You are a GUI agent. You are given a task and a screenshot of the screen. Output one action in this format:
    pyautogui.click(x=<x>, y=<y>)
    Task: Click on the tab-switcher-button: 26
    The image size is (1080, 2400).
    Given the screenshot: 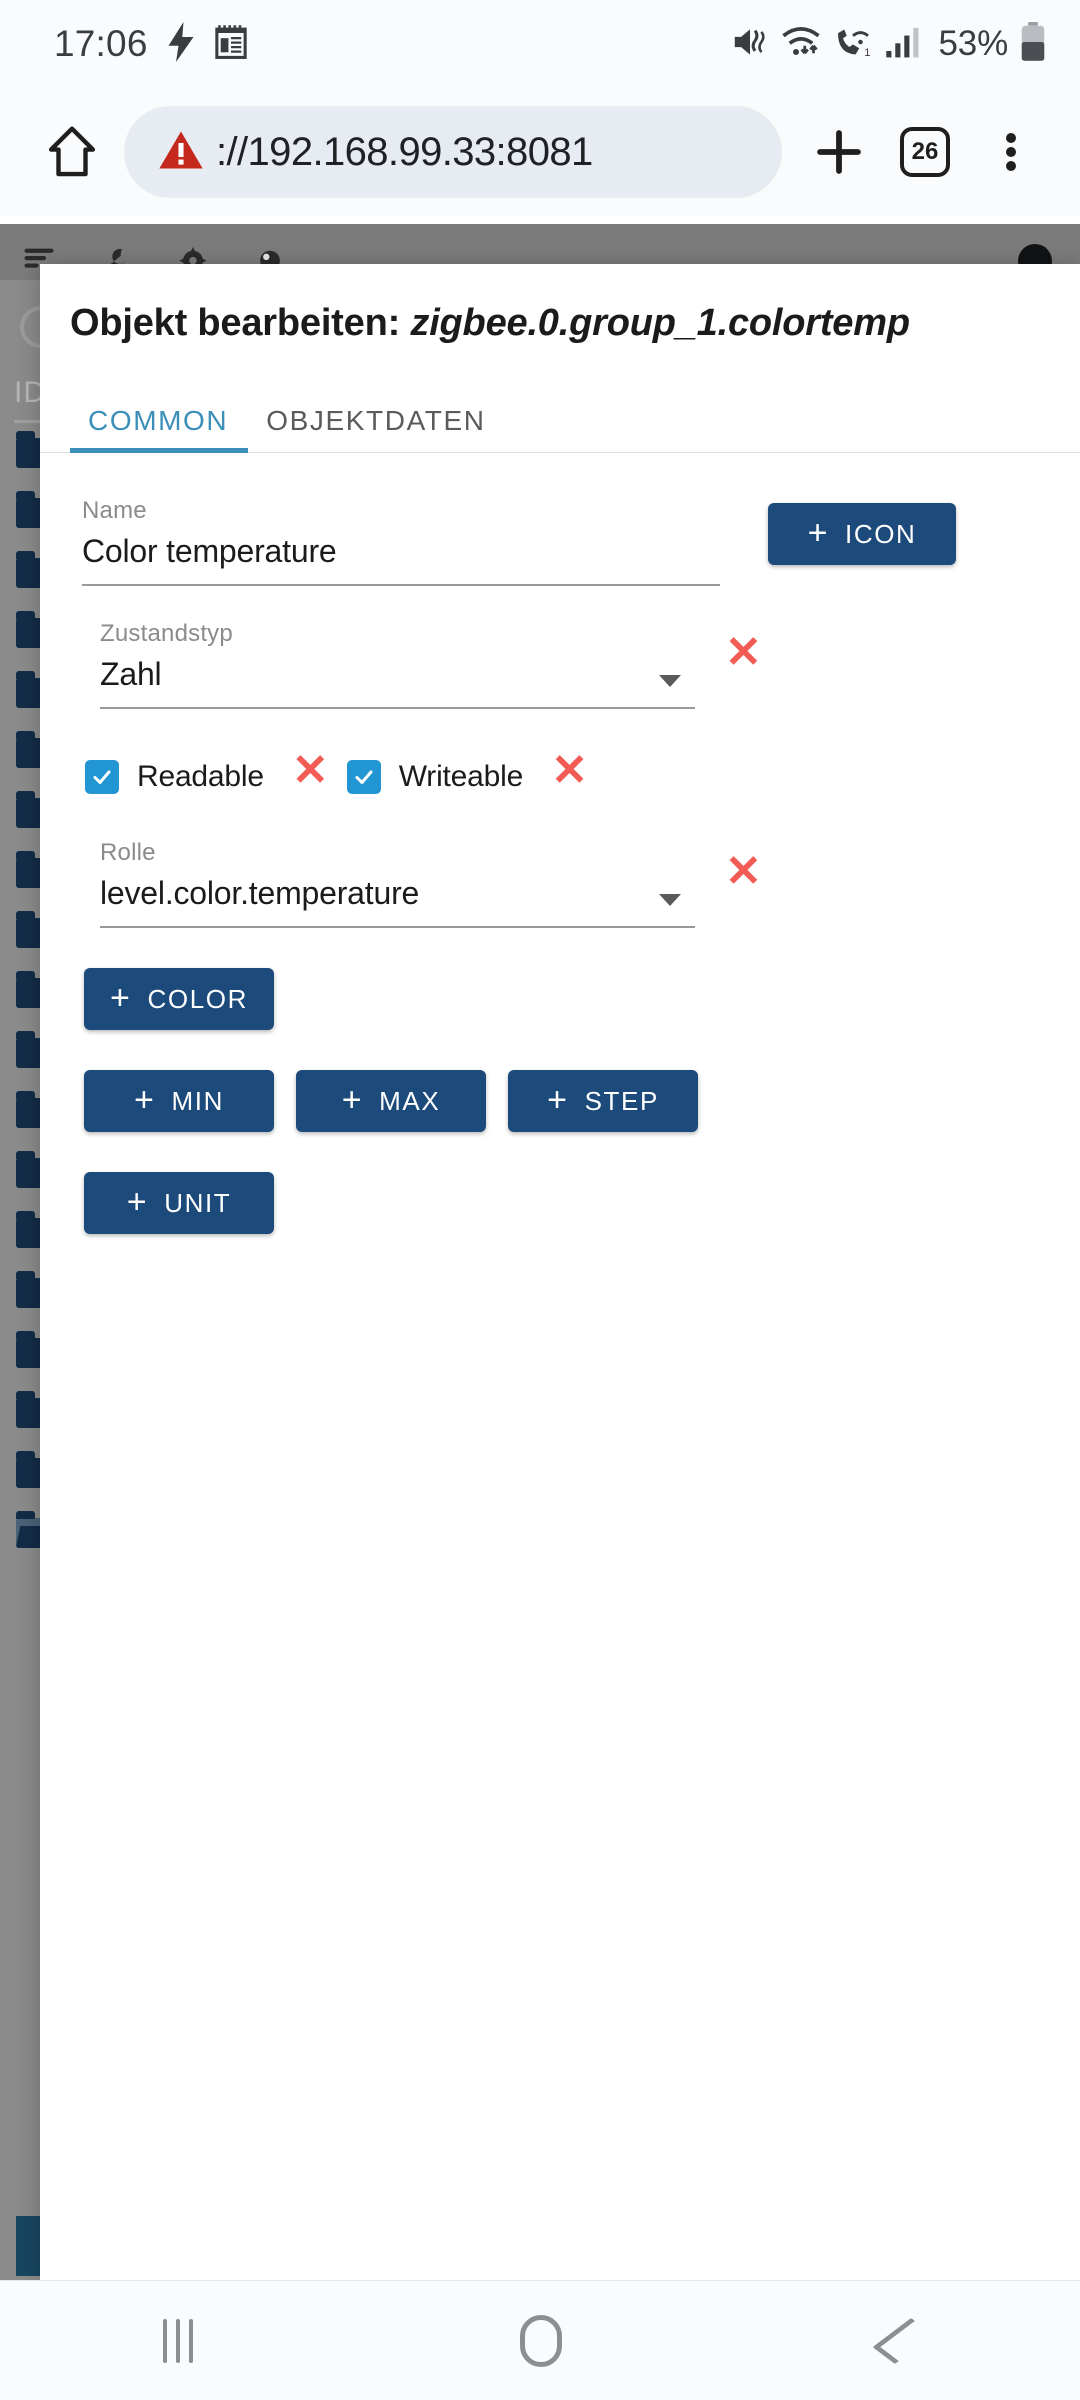 What is the action you would take?
    pyautogui.click(x=925, y=152)
    